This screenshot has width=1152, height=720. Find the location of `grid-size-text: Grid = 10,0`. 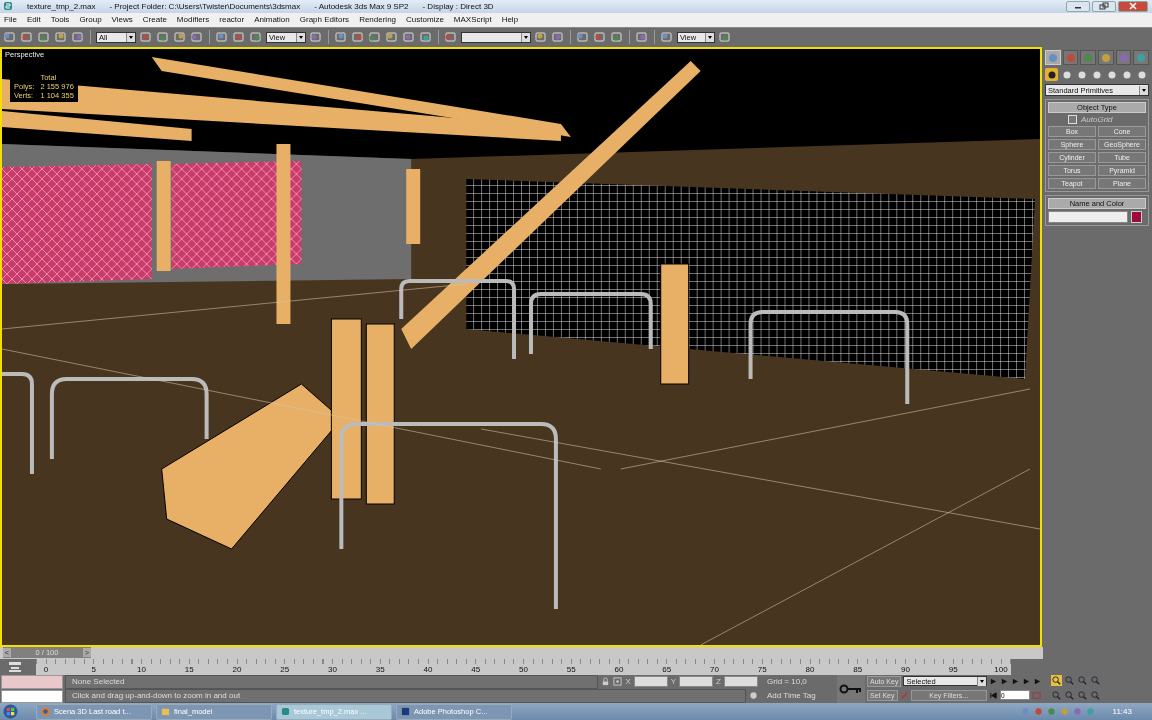

grid-size-text: Grid = 10,0 is located at coordinates (787, 682).